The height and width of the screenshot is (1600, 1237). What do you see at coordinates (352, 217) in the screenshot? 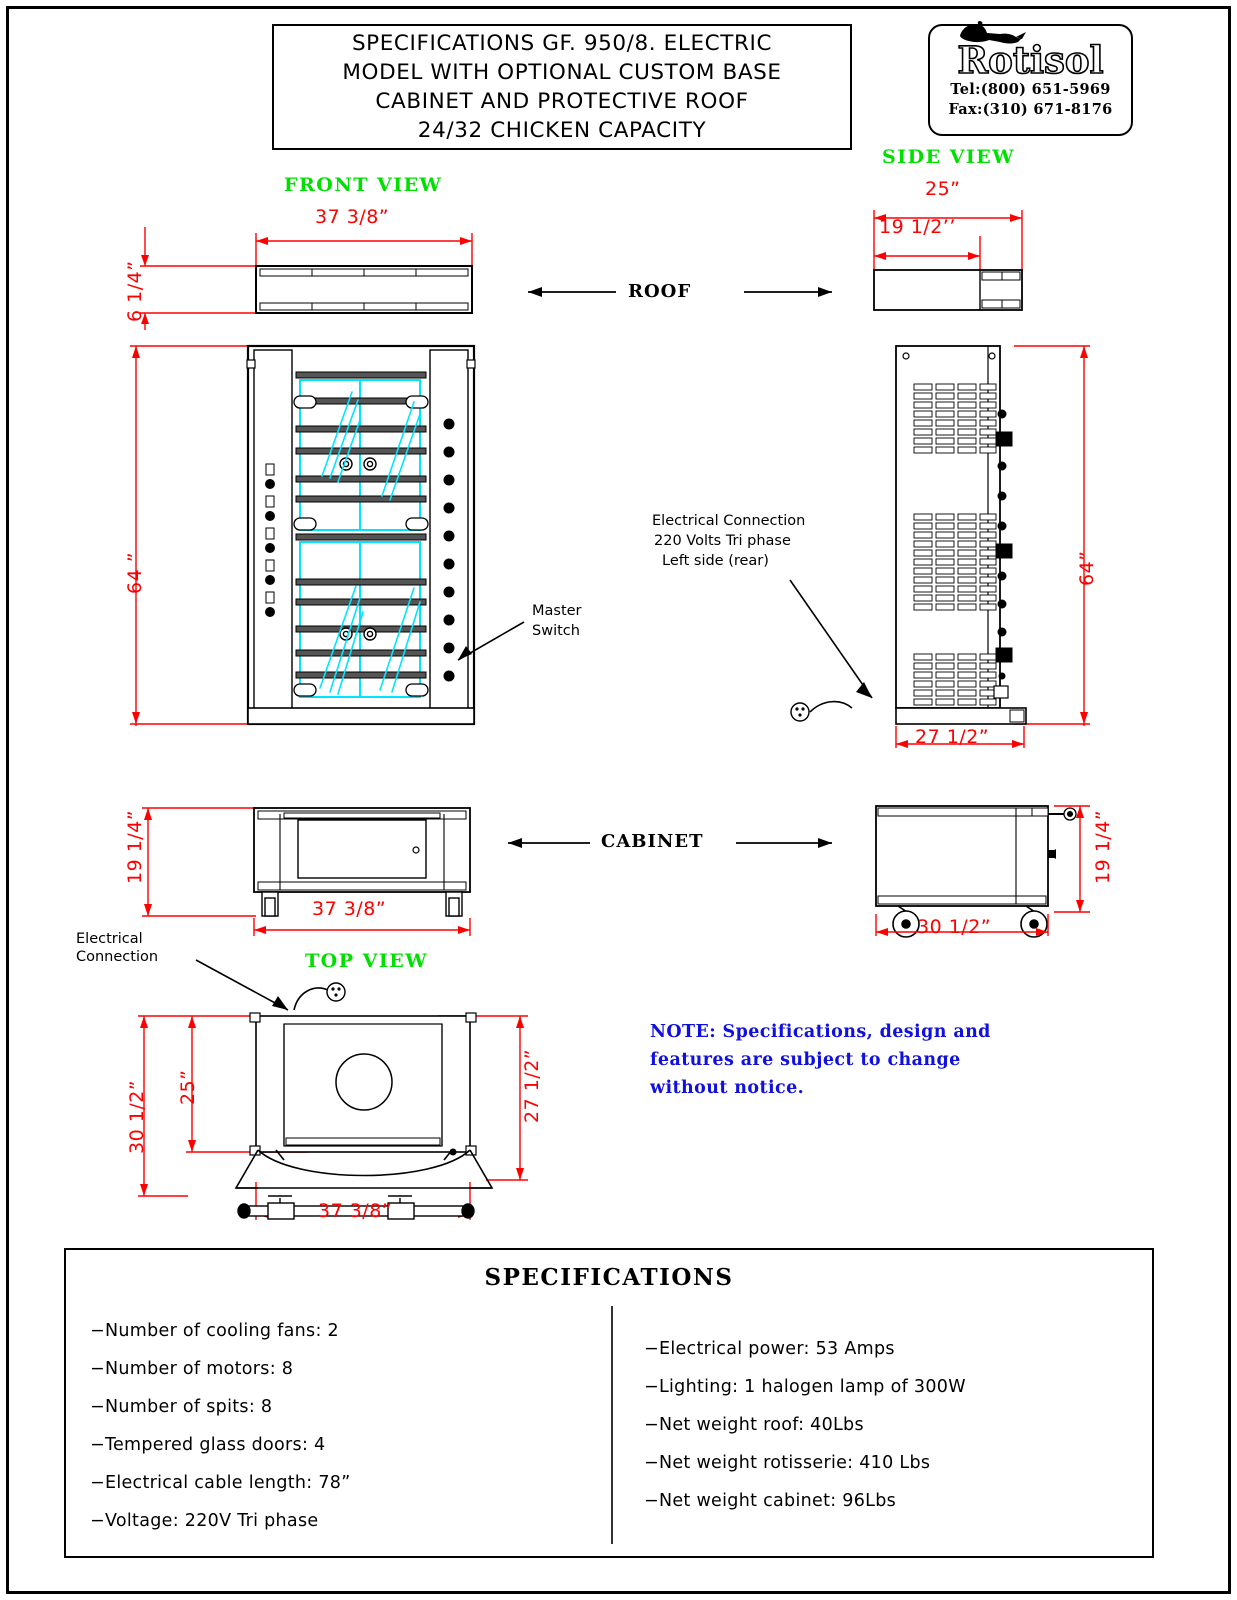
I see `roof-front-width-dim: 37 3/8”` at bounding box center [352, 217].